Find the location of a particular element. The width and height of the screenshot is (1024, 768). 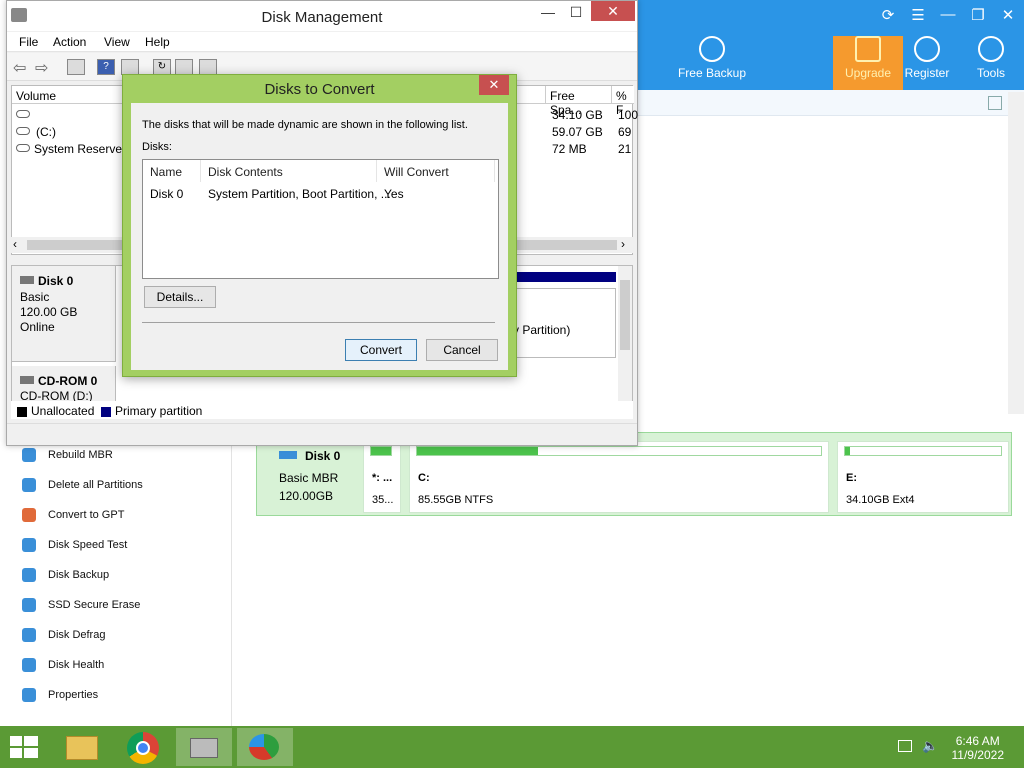

ssd-erase-label: SSD Secure Erase is located at coordinates (94, 605).